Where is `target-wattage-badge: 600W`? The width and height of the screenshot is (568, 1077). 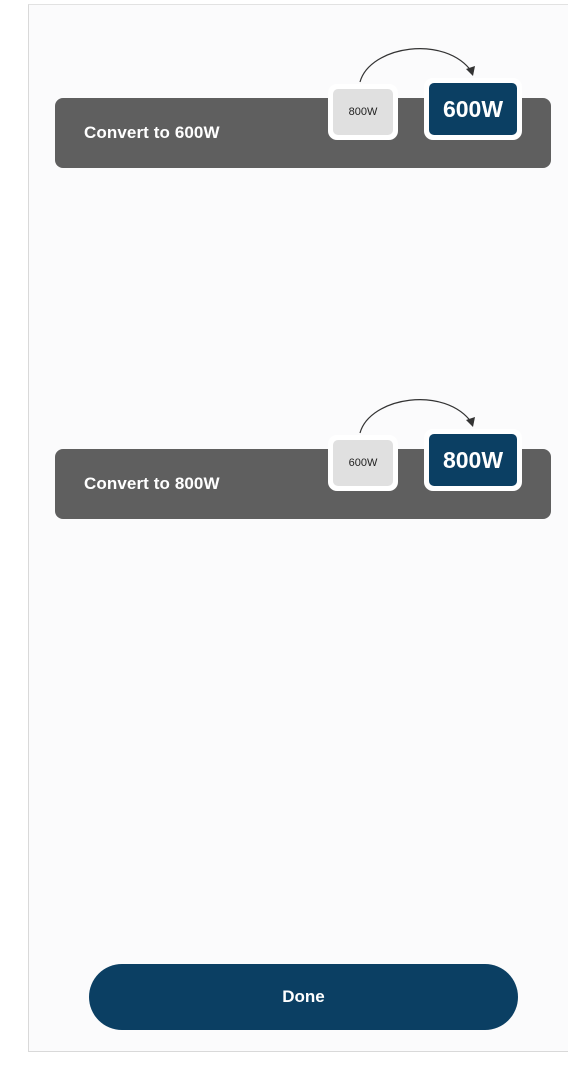
target-wattage-badge: 600W is located at coordinates (473, 109).